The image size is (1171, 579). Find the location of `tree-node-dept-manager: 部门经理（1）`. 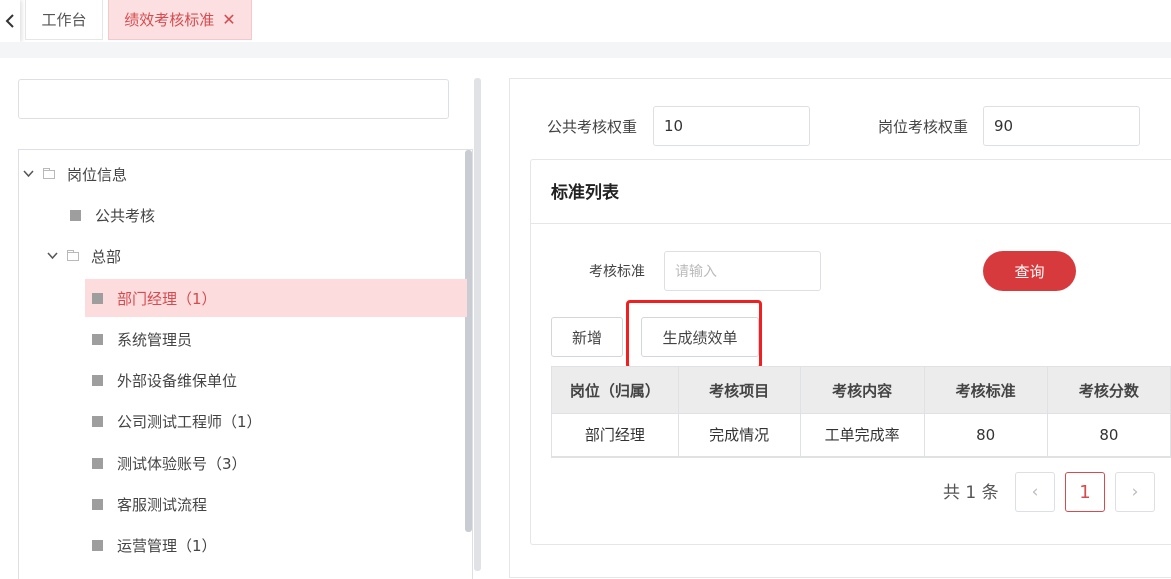

tree-node-dept-manager: 部门经理（1） is located at coordinates (276, 298).